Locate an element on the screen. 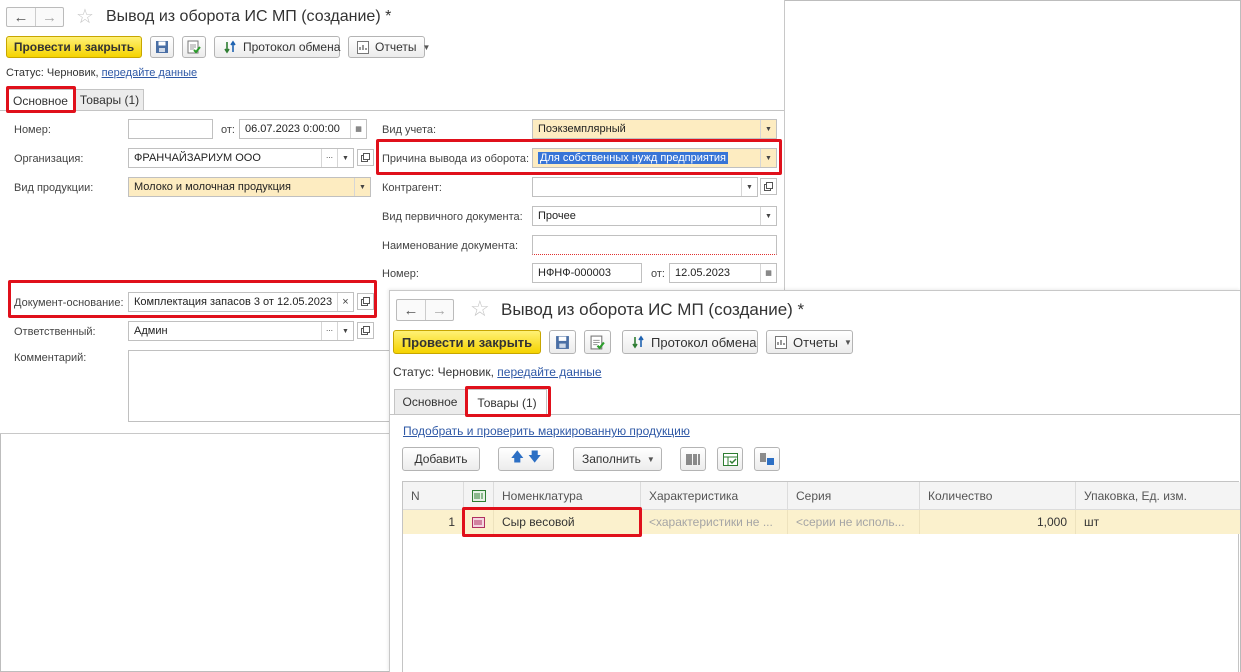  organization-field: ФРАНЧАЙЗАРИУМ ООО ⋯ ▼ is located at coordinates (241, 158).